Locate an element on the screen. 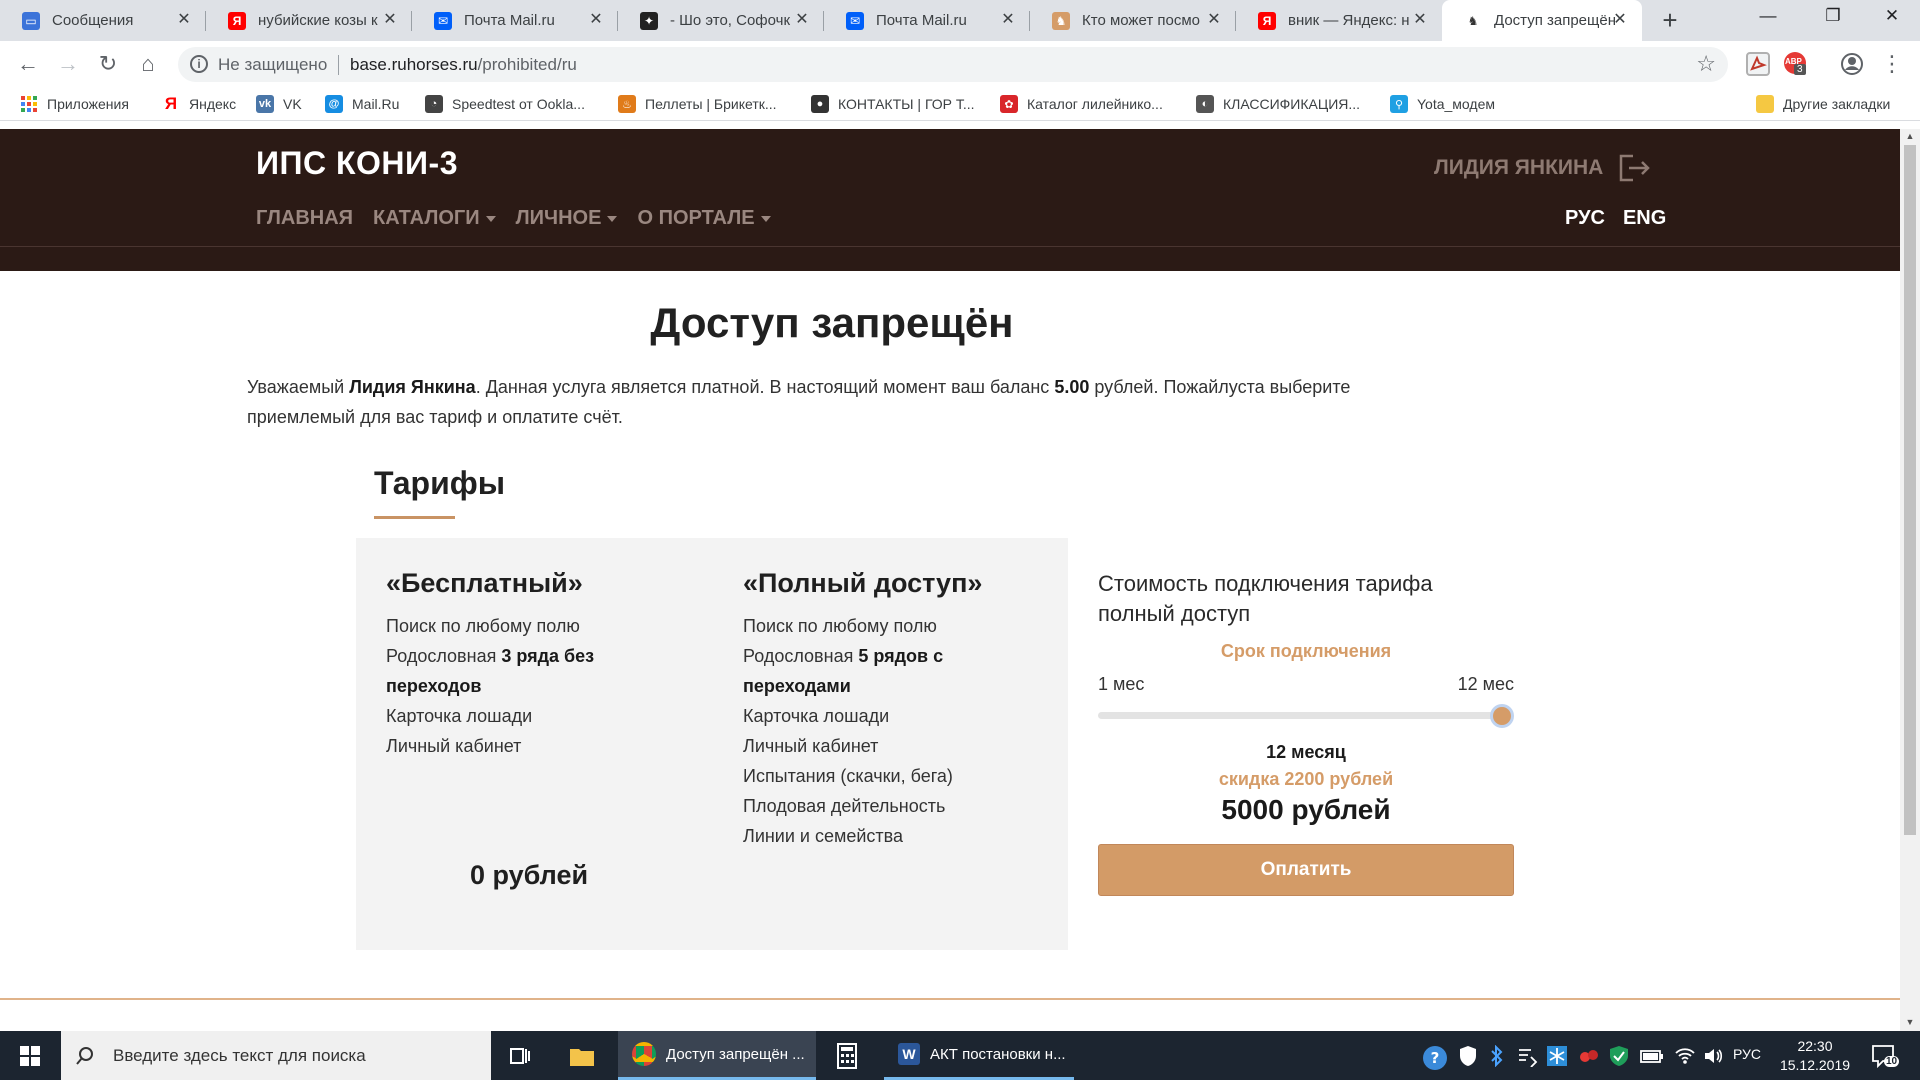 The height and width of the screenshot is (1080, 1920). notifications-count: 10 is located at coordinates (1892, 1061).